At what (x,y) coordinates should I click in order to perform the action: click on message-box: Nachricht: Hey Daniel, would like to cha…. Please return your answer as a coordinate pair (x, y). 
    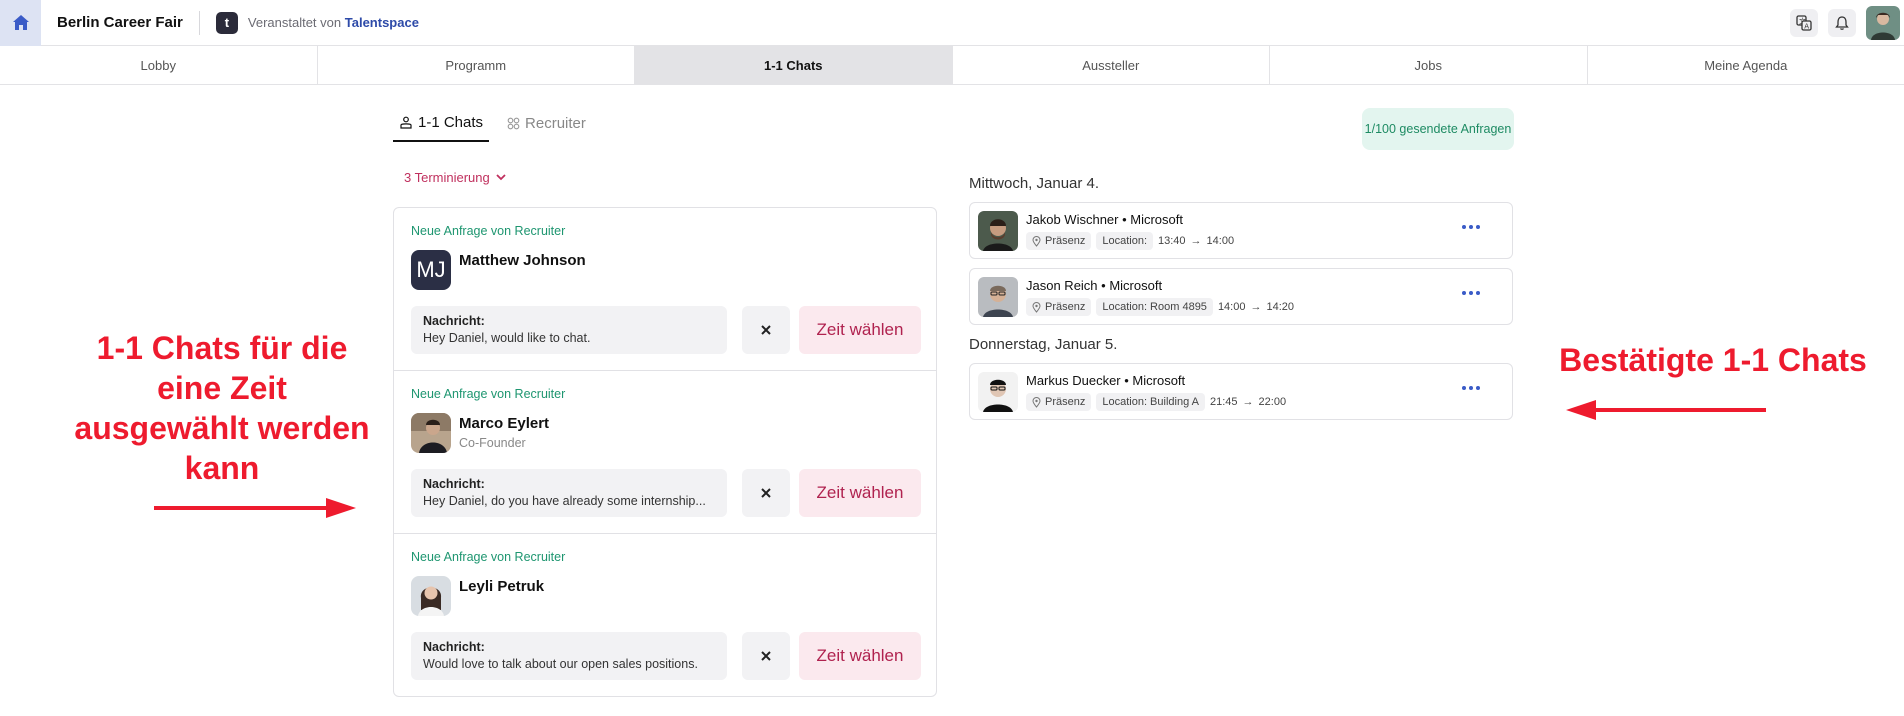
    Looking at the image, I should click on (569, 330).